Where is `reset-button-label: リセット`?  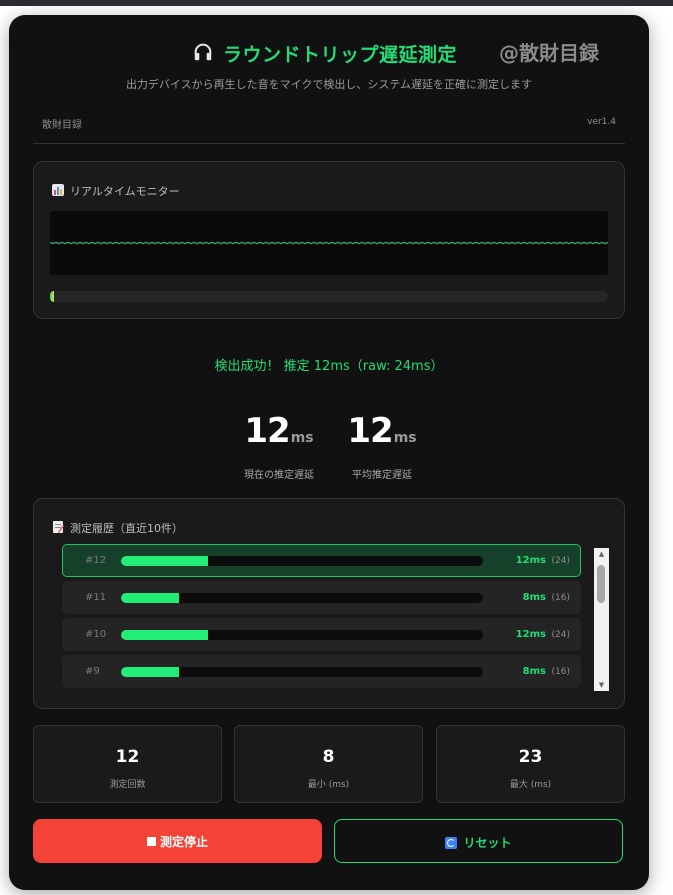
reset-button-label: リセット is located at coordinates (487, 843).